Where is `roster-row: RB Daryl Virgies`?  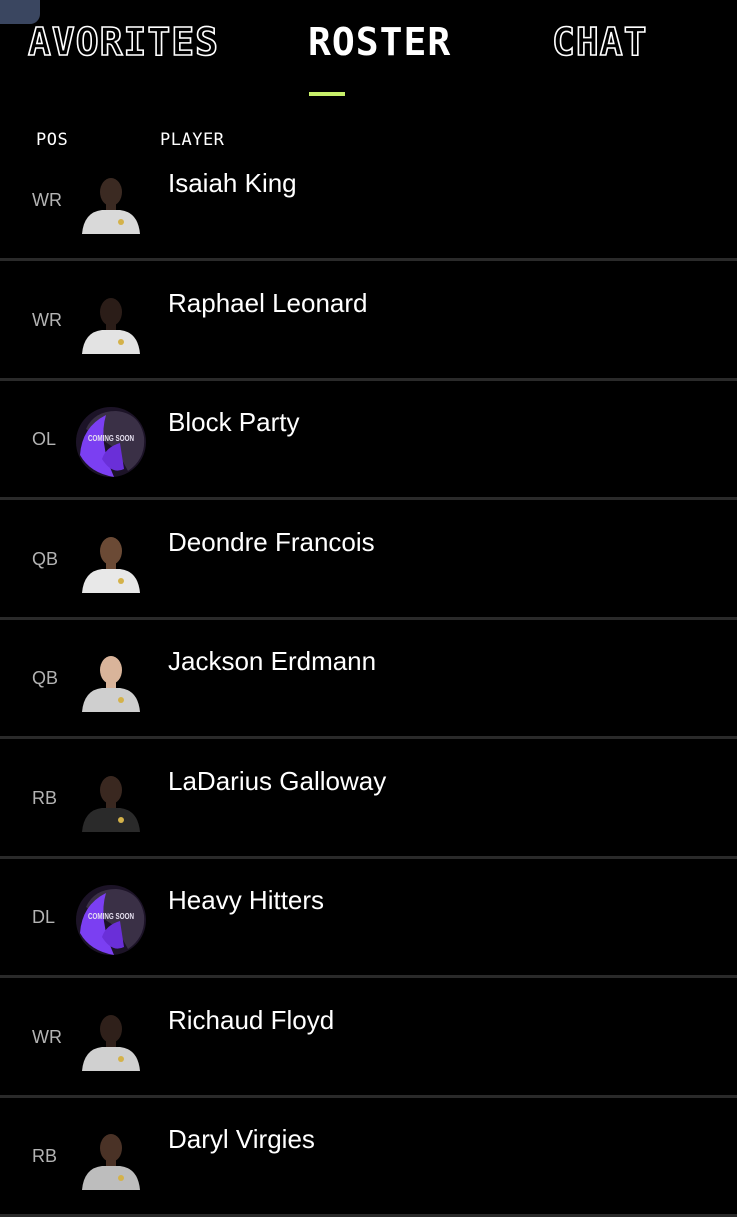 roster-row: RB Daryl Virgies is located at coordinates (368, 1156).